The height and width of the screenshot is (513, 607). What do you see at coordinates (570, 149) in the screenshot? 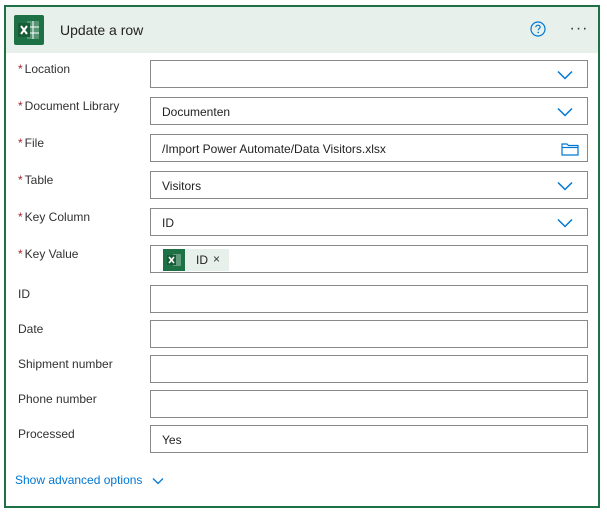
I see `folder-icon` at bounding box center [570, 149].